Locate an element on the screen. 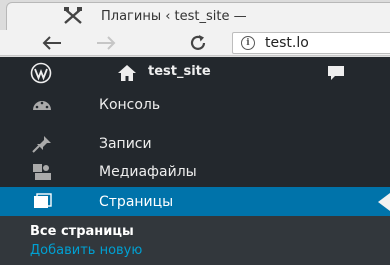 The height and width of the screenshot is (265, 390). home-icon is located at coordinates (127, 73).